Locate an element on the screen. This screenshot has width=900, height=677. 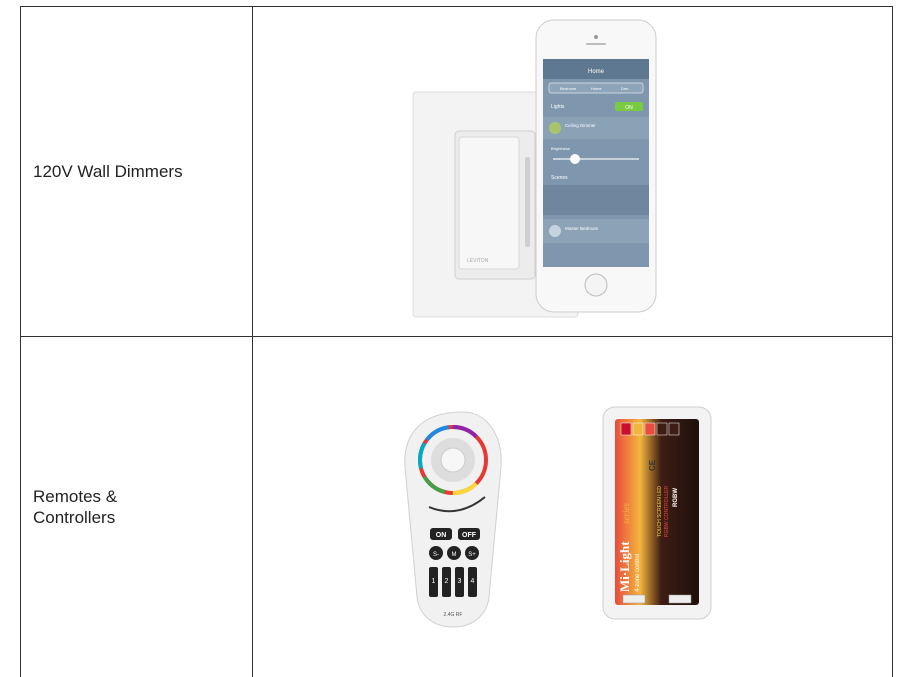
phone-item-ceiling: Ceiling Dimmer is located at coordinates (580, 125).